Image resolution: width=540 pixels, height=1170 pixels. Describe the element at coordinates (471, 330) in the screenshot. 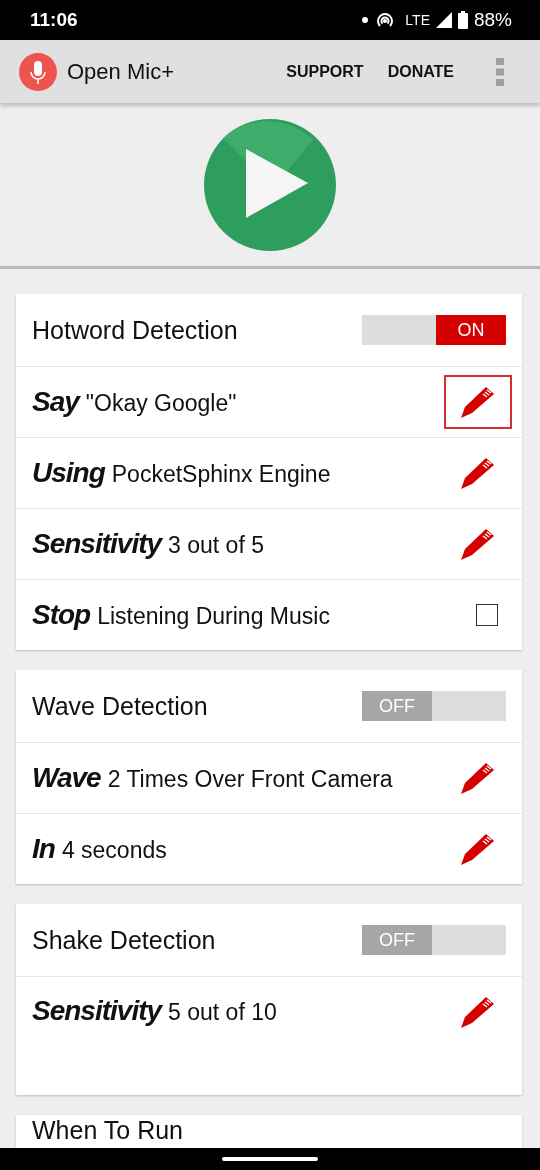

I see `toggle-thumb: ON` at that location.